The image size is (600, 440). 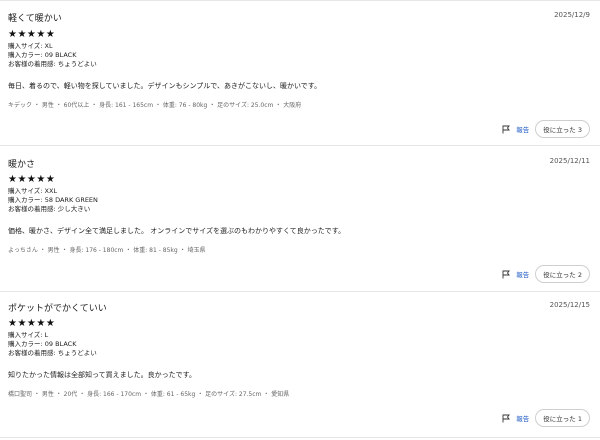 What do you see at coordinates (35, 19) in the screenshot?
I see `review-title: 軽くて暖かい` at bounding box center [35, 19].